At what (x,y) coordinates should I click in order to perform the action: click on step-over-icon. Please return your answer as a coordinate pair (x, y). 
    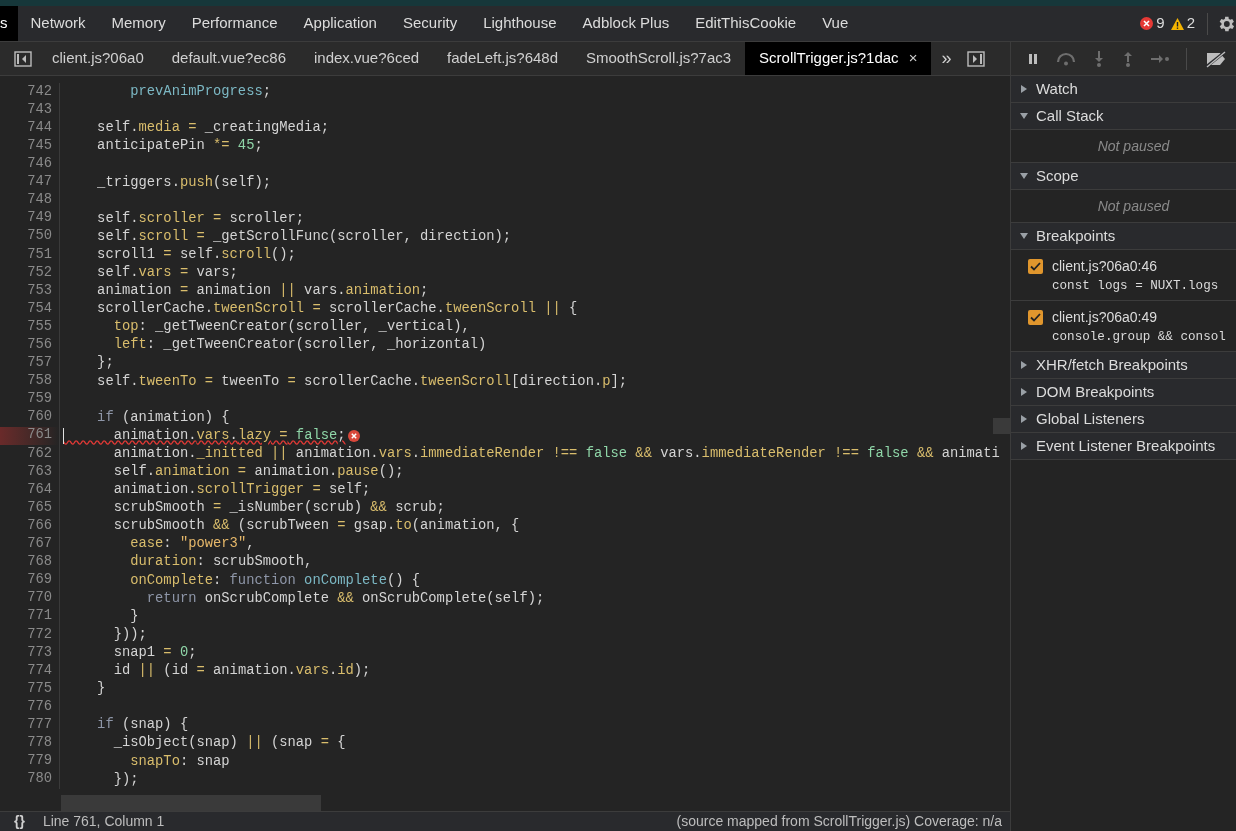
    Looking at the image, I should click on (1066, 58).